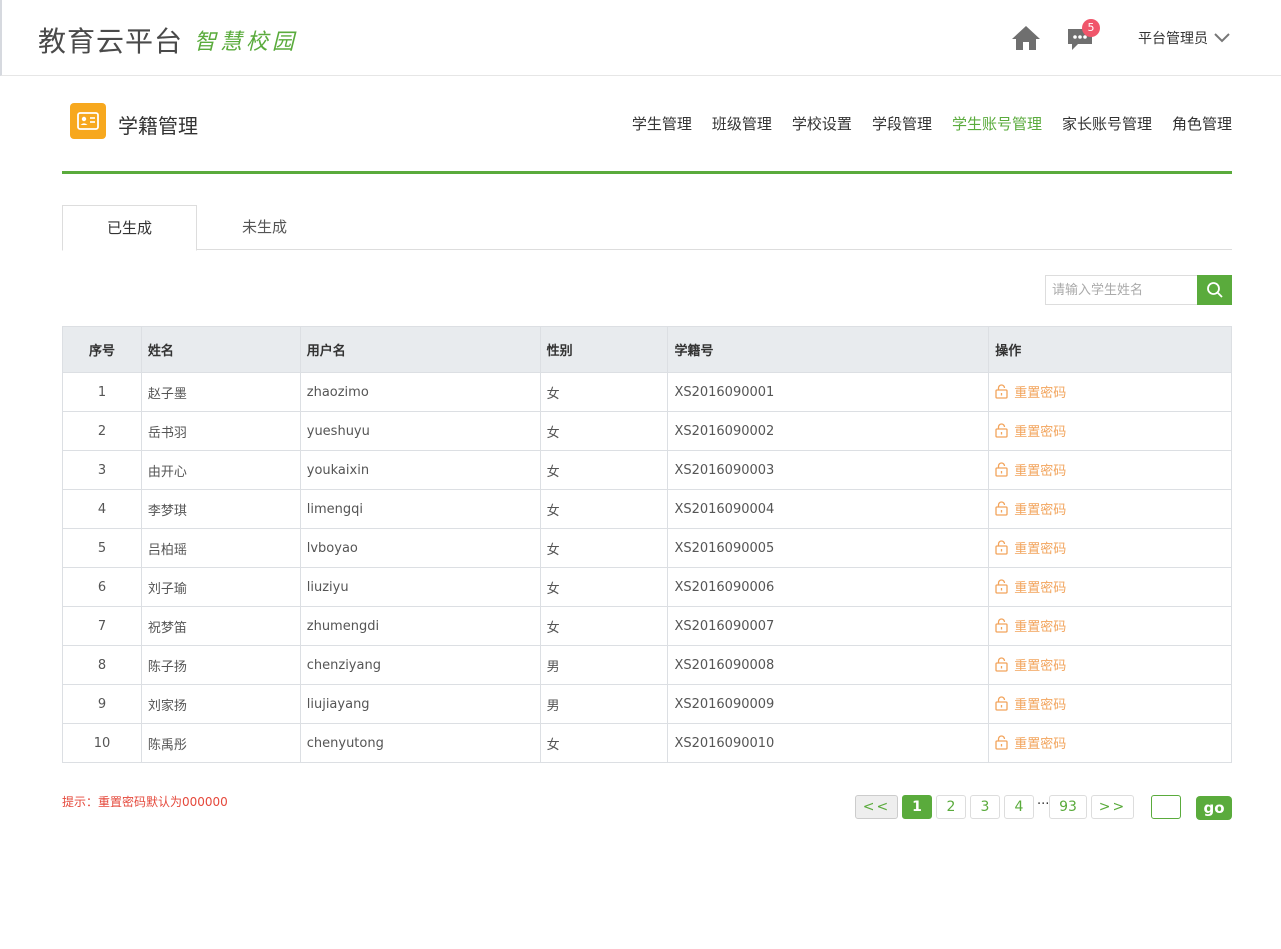 Image resolution: width=1281 pixels, height=949 pixels. What do you see at coordinates (1107, 123) in the screenshot?
I see `nav-parent-account-management: 家长账号管理` at bounding box center [1107, 123].